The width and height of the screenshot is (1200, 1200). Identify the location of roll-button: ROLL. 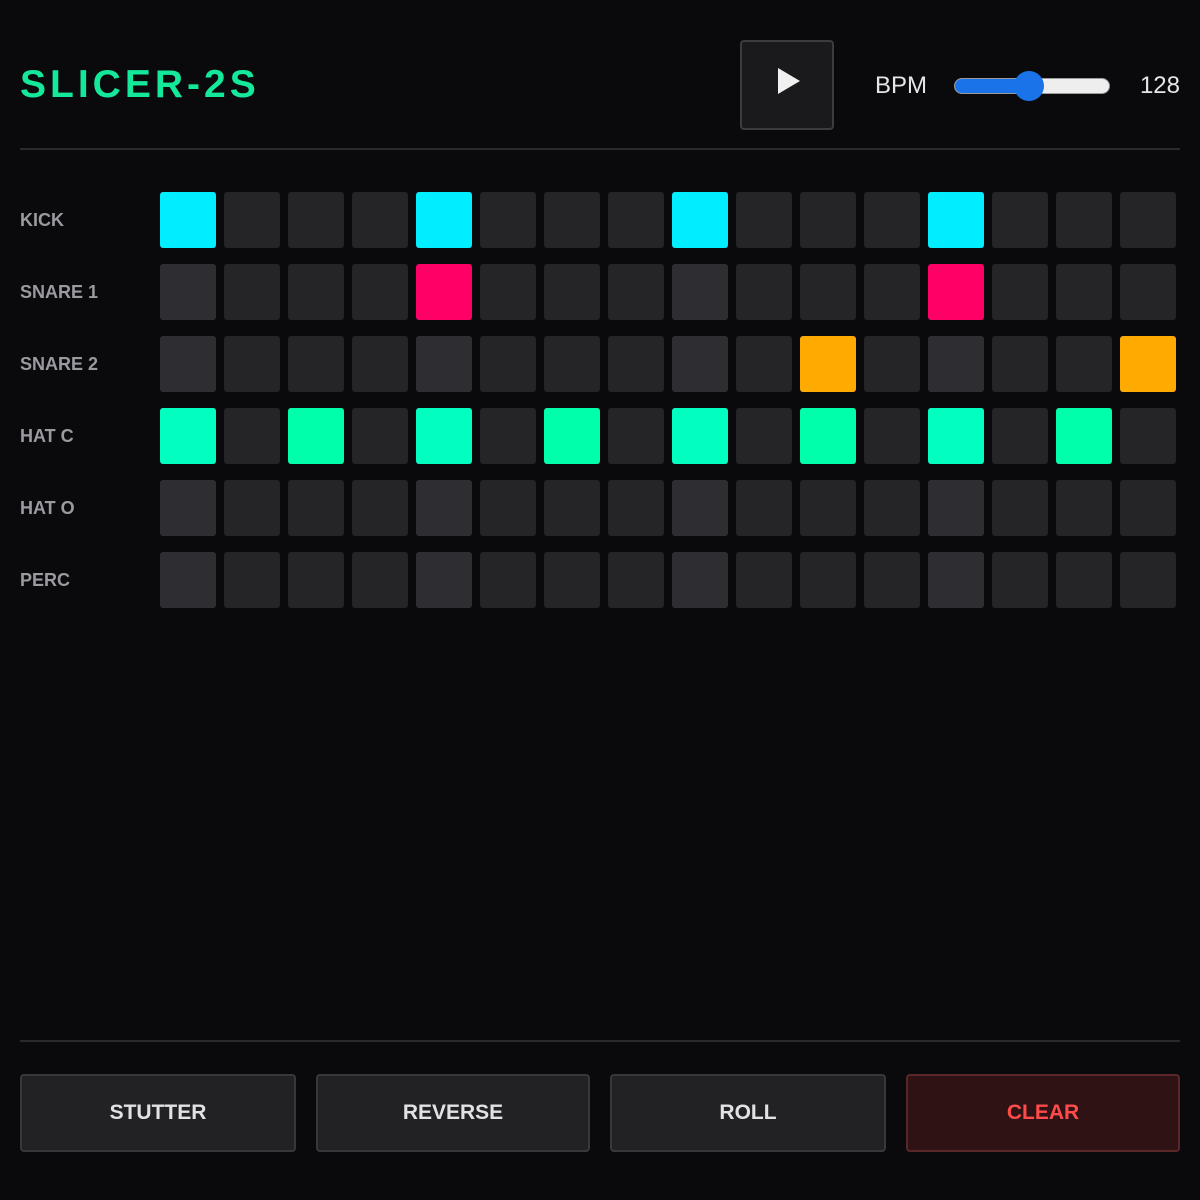
(748, 1113).